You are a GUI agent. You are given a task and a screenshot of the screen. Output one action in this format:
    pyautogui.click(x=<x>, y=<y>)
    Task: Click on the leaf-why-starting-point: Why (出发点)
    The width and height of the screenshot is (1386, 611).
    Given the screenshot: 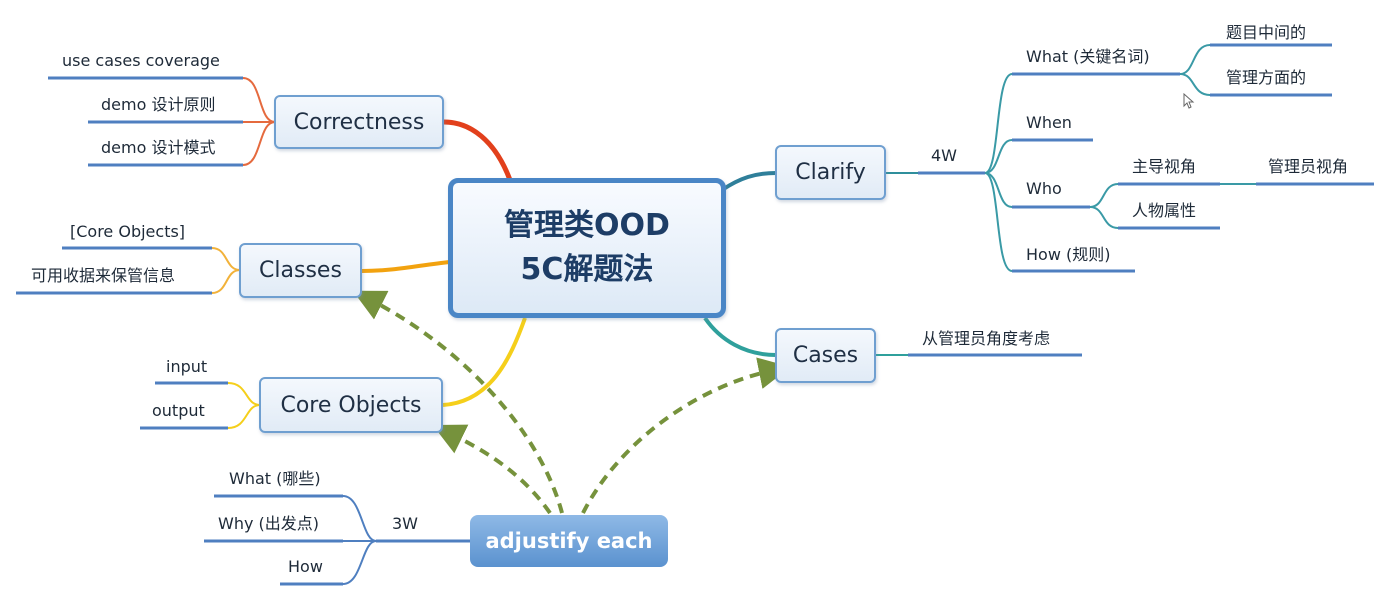 What is the action you would take?
    pyautogui.click(x=268, y=524)
    